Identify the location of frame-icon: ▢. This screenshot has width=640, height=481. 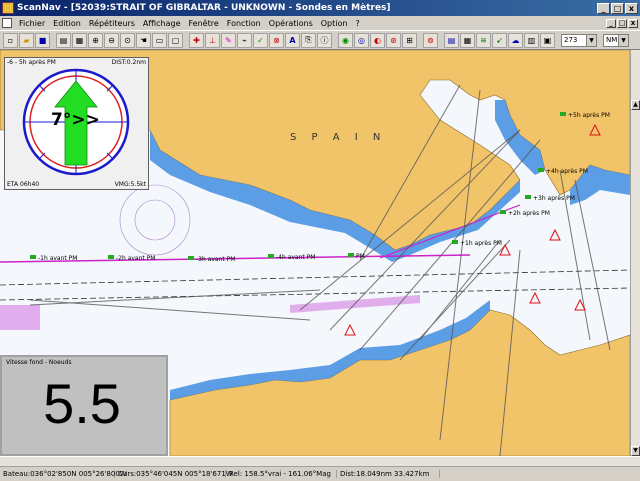
(175, 40).